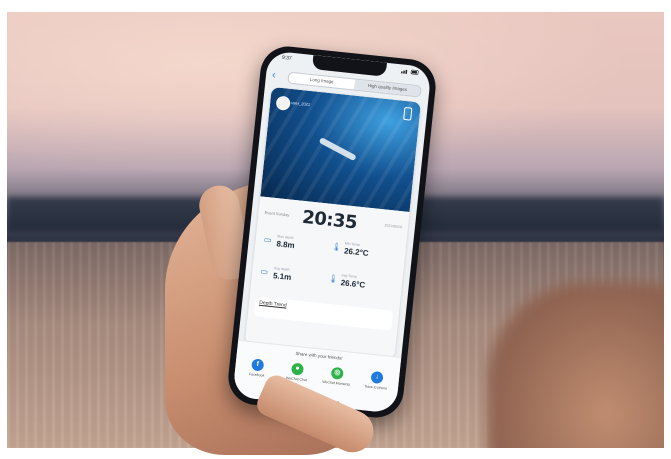 This screenshot has height=459, width=671. I want to click on facebook-icon: f, so click(258, 365).